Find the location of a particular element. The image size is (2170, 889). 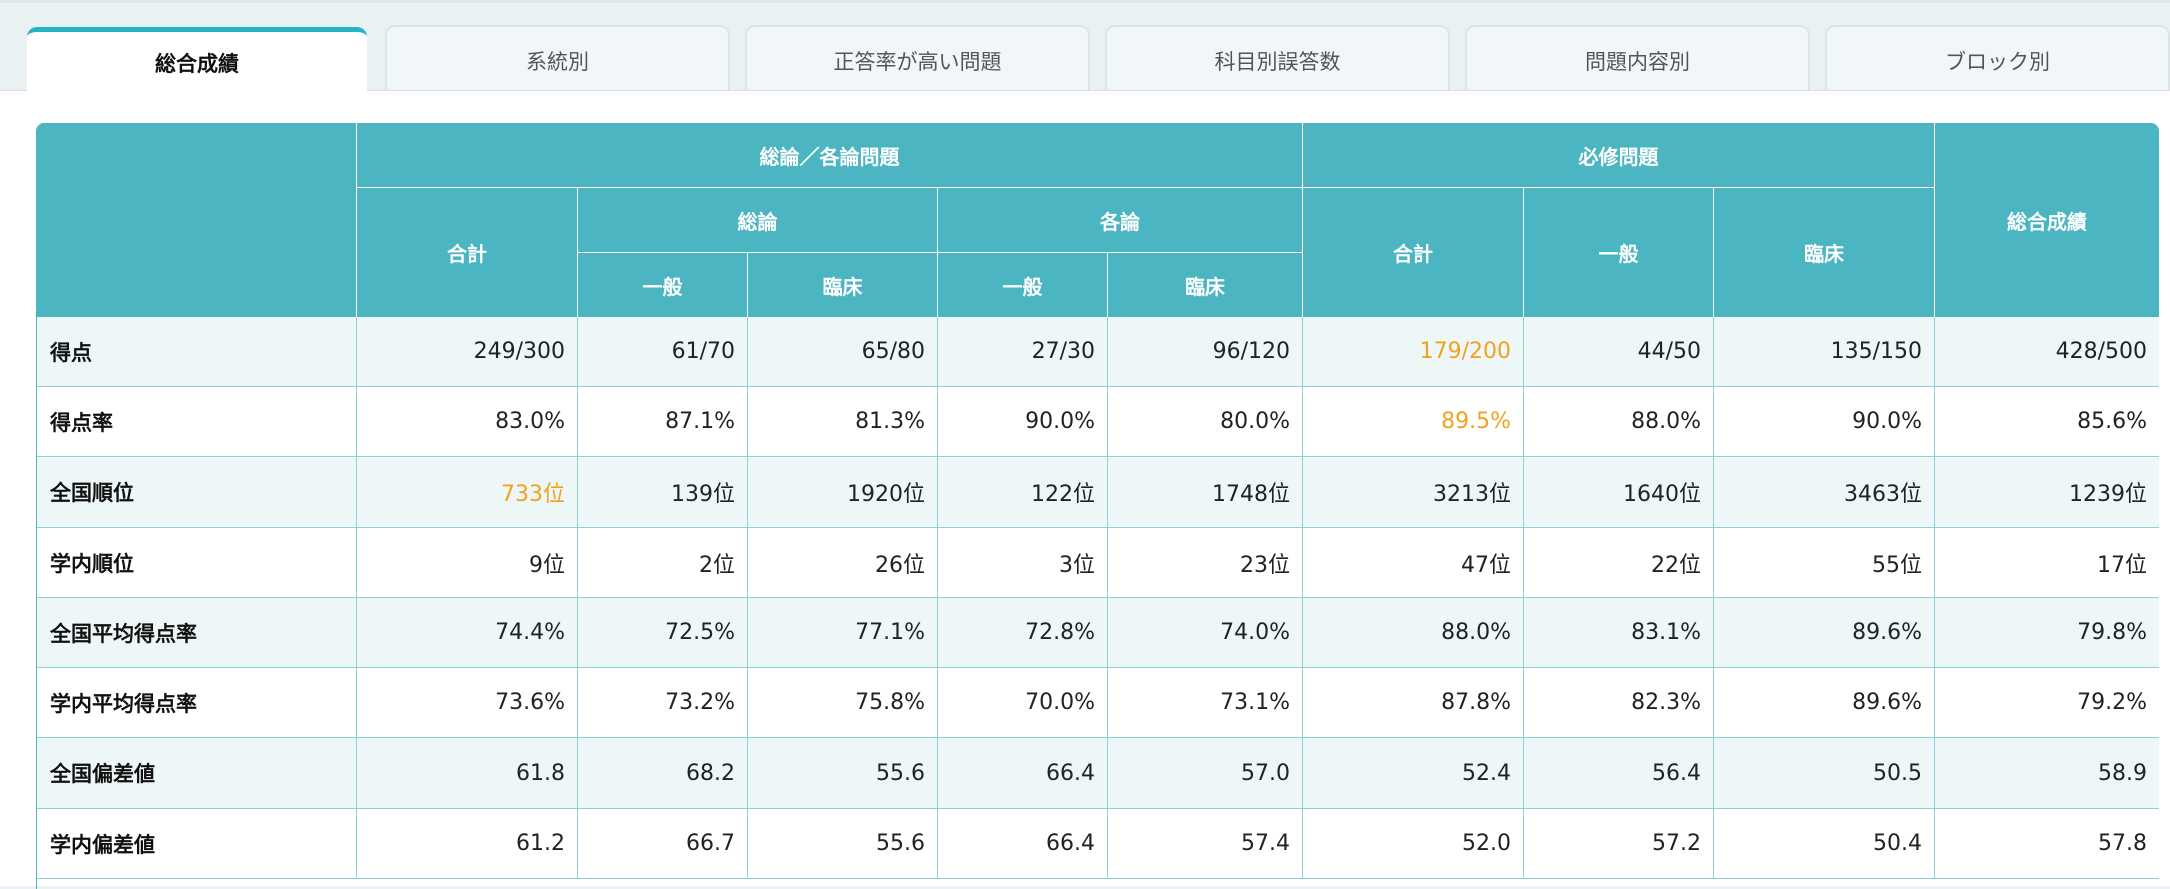

table-cell: 81.3% is located at coordinates (843, 422).